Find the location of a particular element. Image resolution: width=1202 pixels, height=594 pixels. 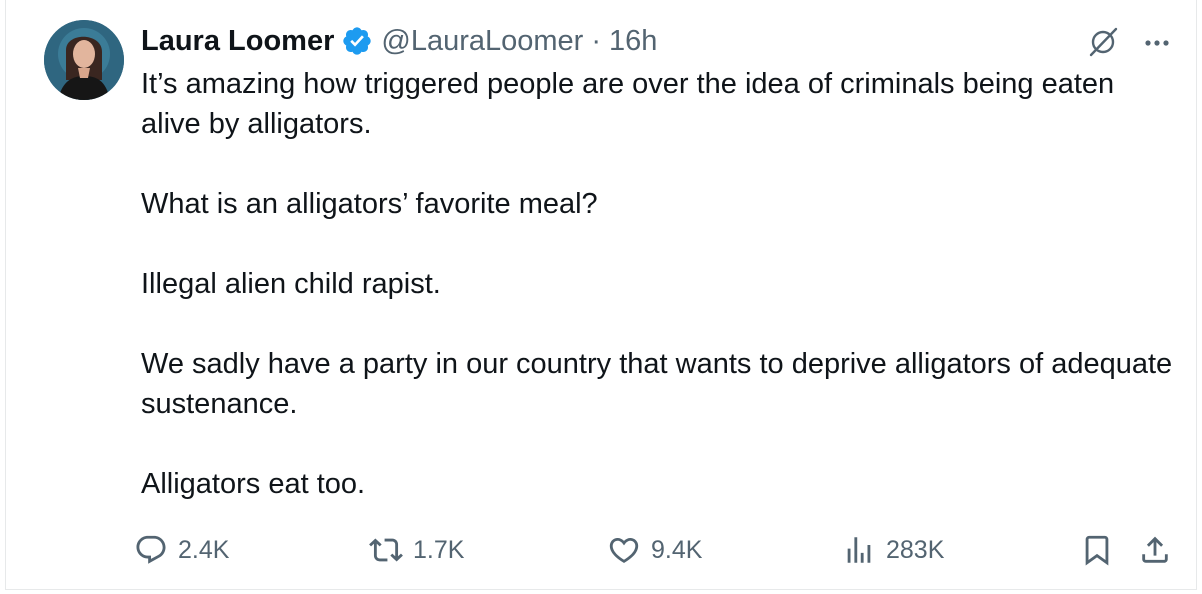

grok-icon is located at coordinates (1103, 42).